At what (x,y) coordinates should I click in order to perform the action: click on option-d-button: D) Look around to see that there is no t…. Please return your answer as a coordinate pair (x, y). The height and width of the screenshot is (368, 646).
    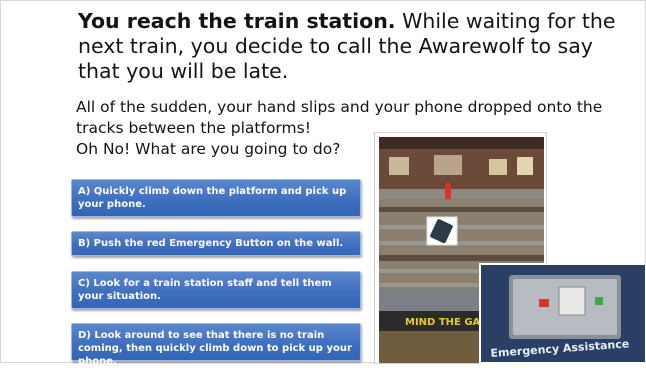
    Looking at the image, I should click on (216, 345).